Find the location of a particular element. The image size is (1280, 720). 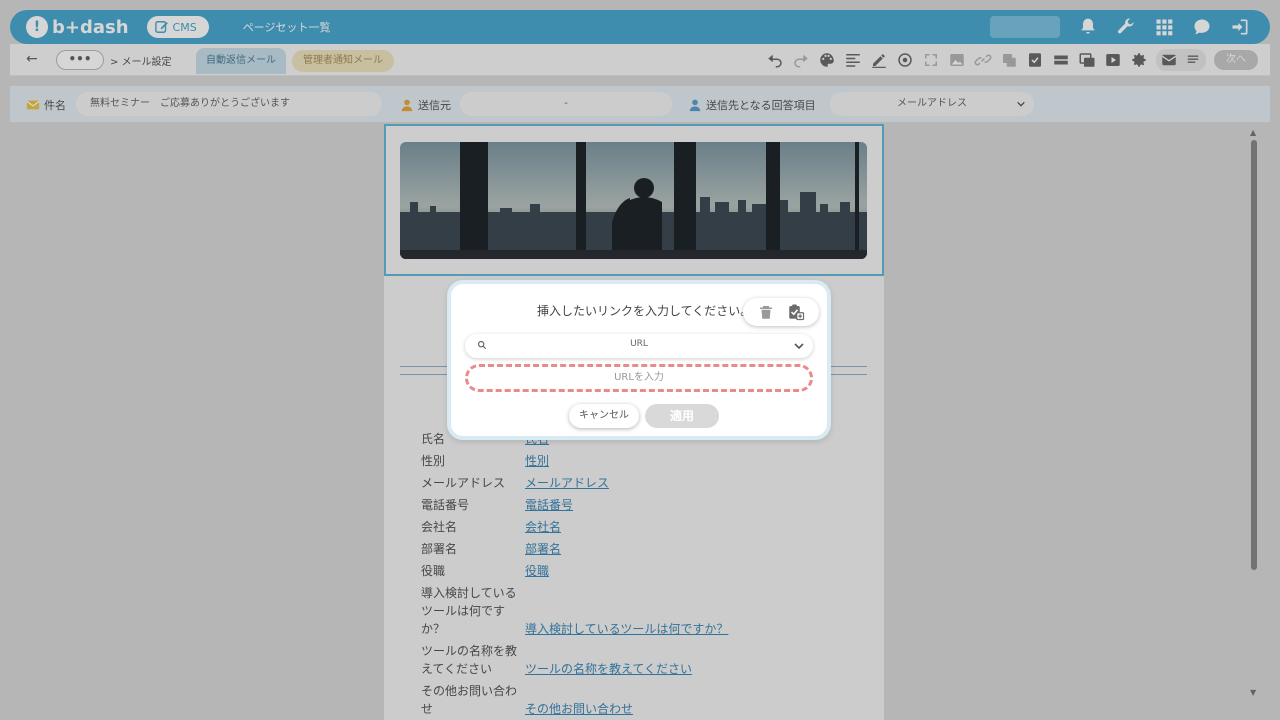

clipboard-check-icon is located at coordinates (796, 312).